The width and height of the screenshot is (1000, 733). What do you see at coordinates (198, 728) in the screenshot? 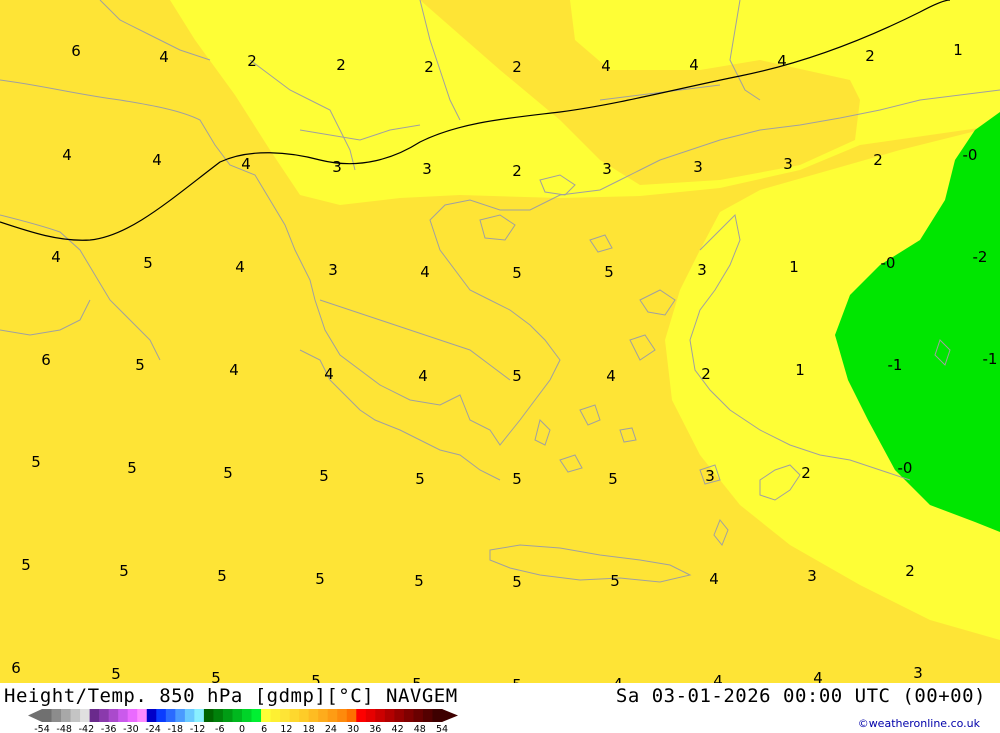
I see `legend-tick-label: -12` at bounding box center [198, 728].